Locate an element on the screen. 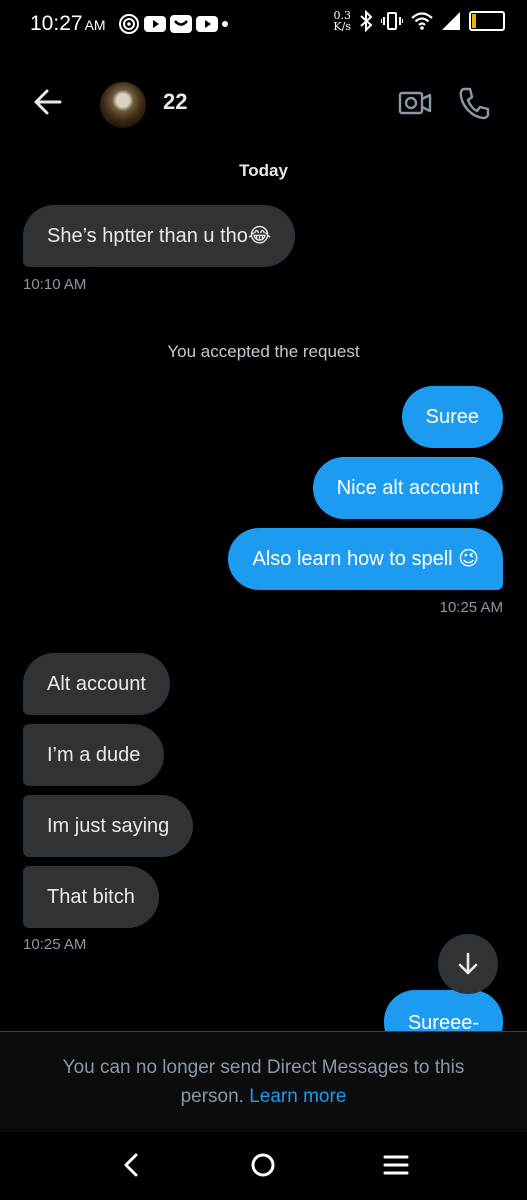  hotspot-icon is located at coordinates (129, 24).